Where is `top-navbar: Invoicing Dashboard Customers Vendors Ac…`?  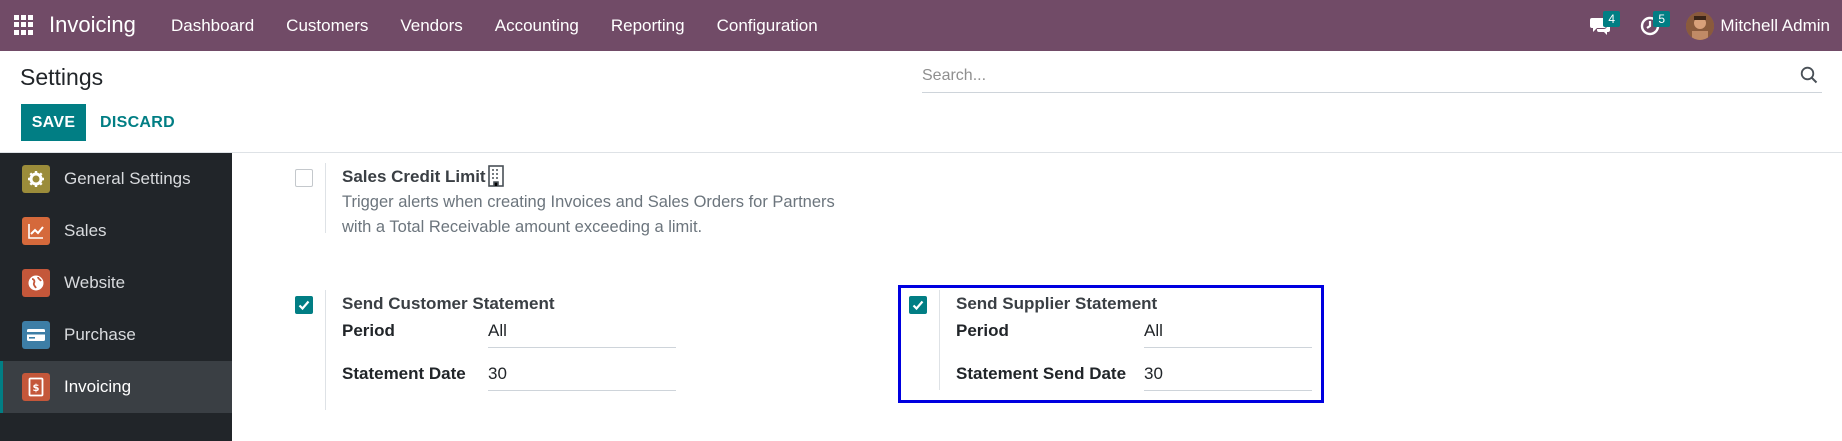
top-navbar: Invoicing Dashboard Customers Vendors Ac… is located at coordinates (921, 25).